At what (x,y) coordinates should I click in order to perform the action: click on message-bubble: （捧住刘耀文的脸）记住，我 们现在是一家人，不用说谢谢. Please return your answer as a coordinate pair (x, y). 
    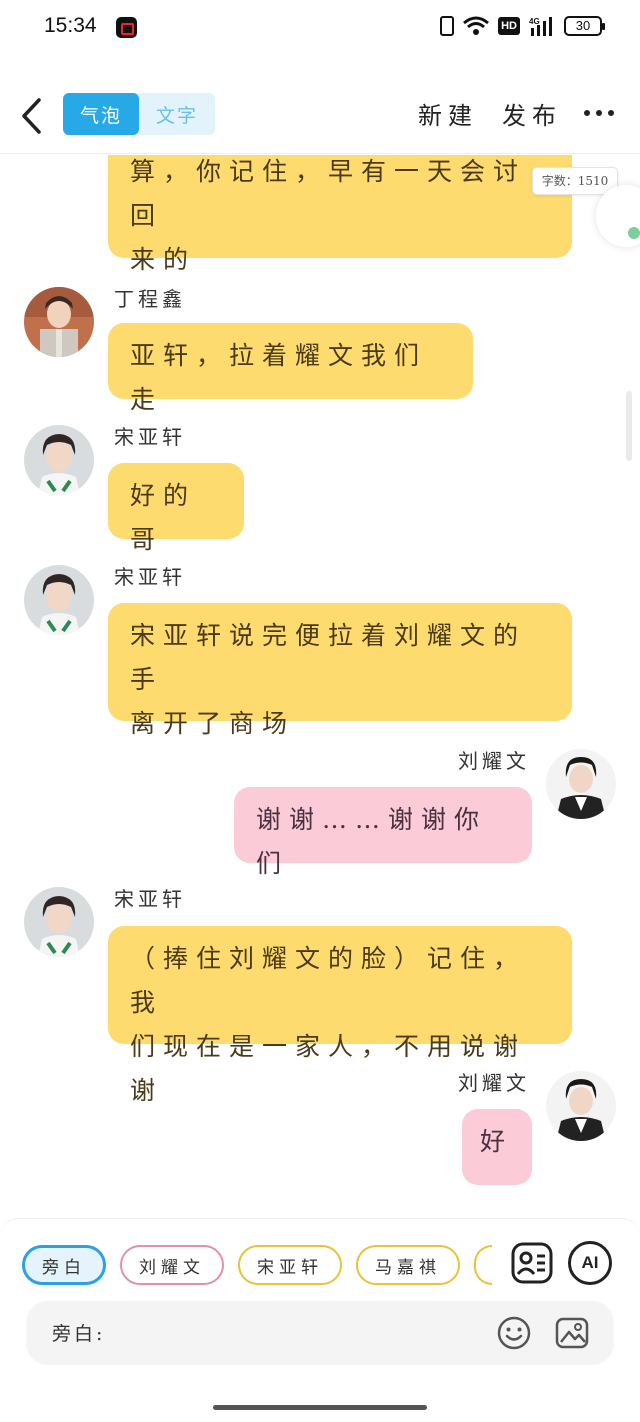
    Looking at the image, I should click on (340, 1015).